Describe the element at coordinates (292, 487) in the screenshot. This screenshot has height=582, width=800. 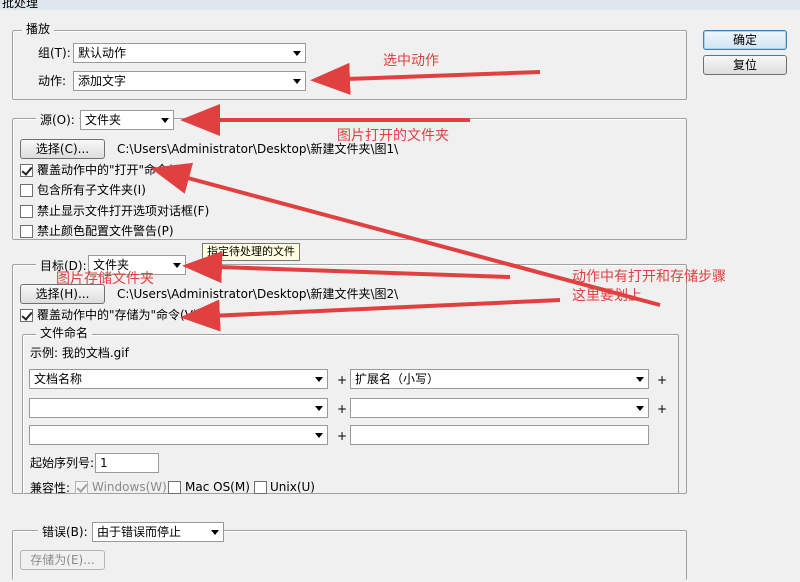
I see `compat-unix-label: Unix(U)` at that location.